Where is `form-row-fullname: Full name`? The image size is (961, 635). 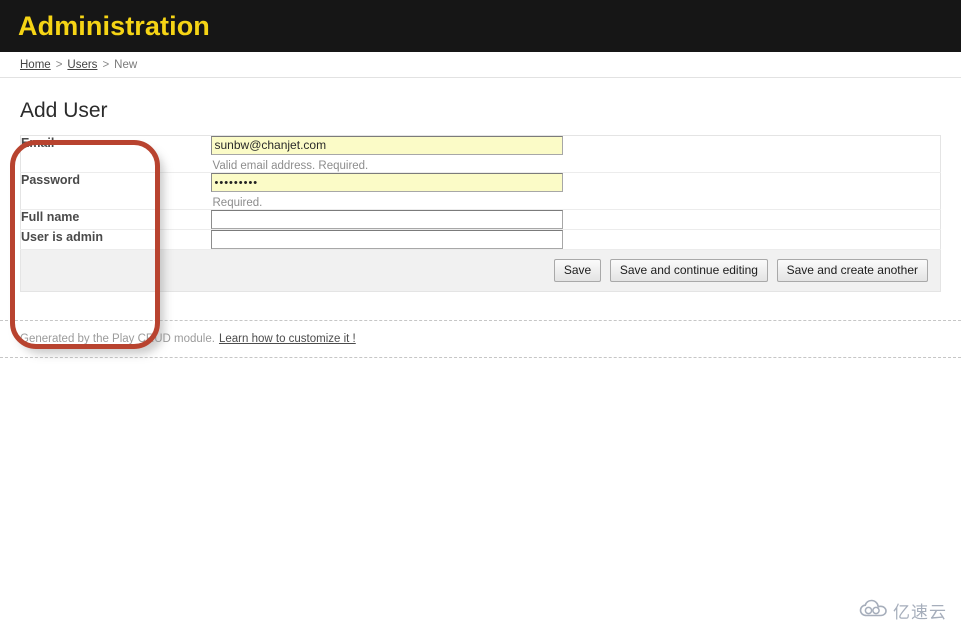 form-row-fullname: Full name is located at coordinates (480, 220).